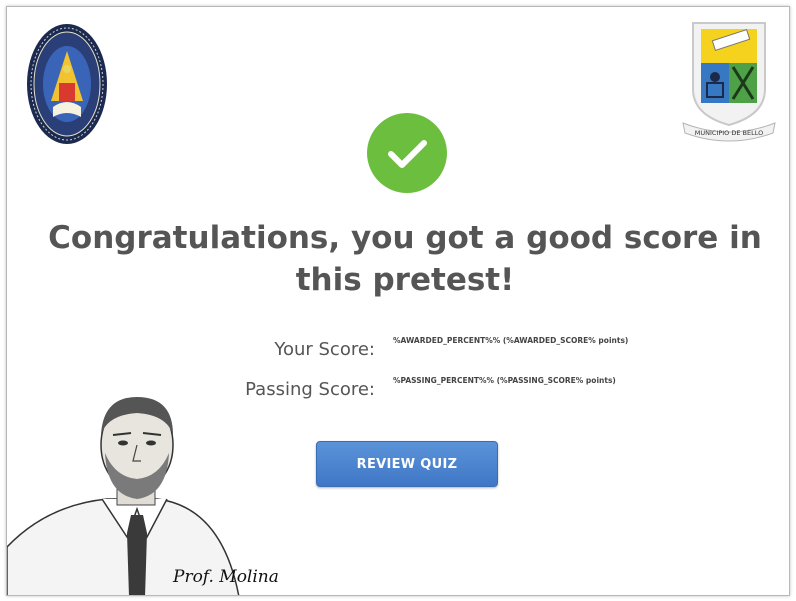 The image size is (796, 601). What do you see at coordinates (226, 577) in the screenshot?
I see `signature-text: Prof. Molina` at bounding box center [226, 577].